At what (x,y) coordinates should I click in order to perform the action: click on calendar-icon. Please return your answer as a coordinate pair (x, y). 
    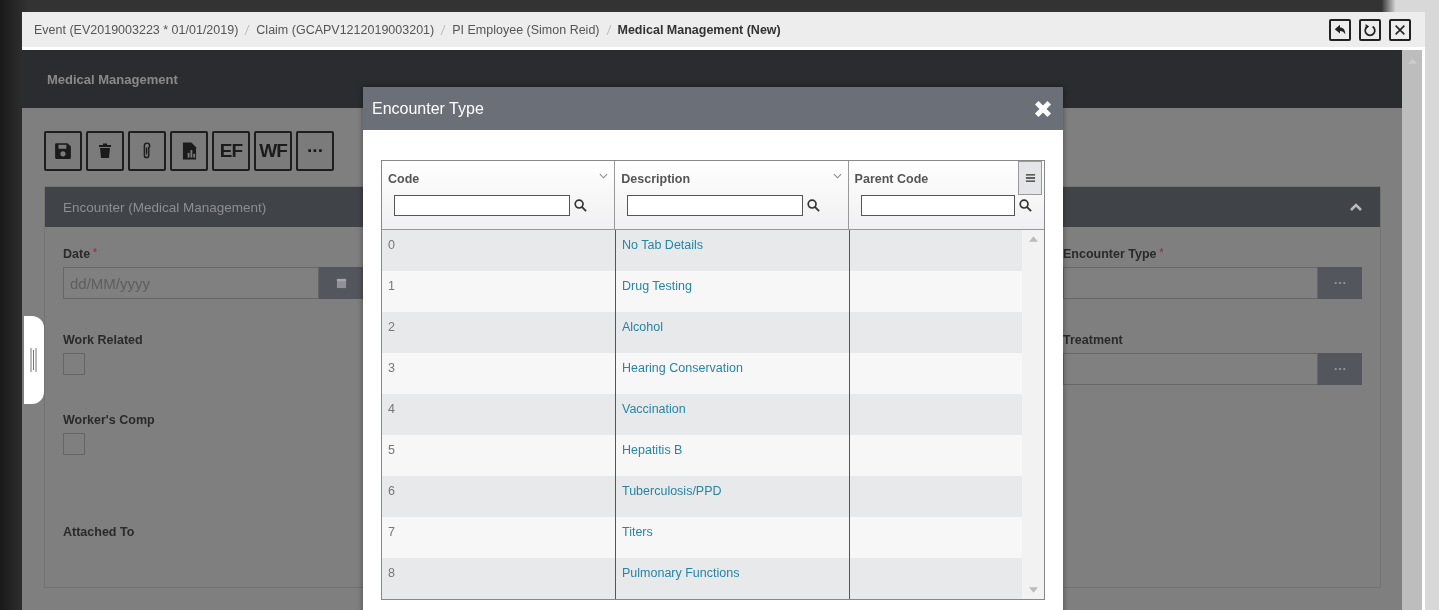
    Looking at the image, I should click on (341, 283).